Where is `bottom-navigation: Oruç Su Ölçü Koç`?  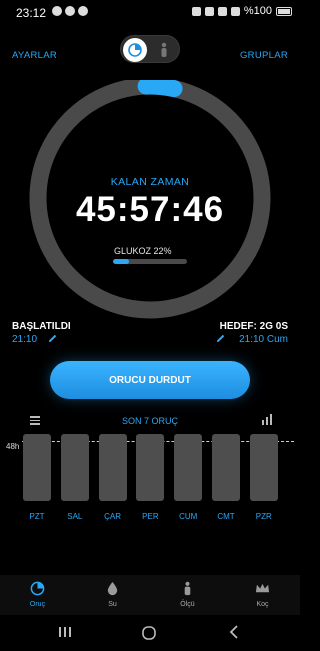 bottom-navigation: Oruç Su Ölçü Koç is located at coordinates (150, 595).